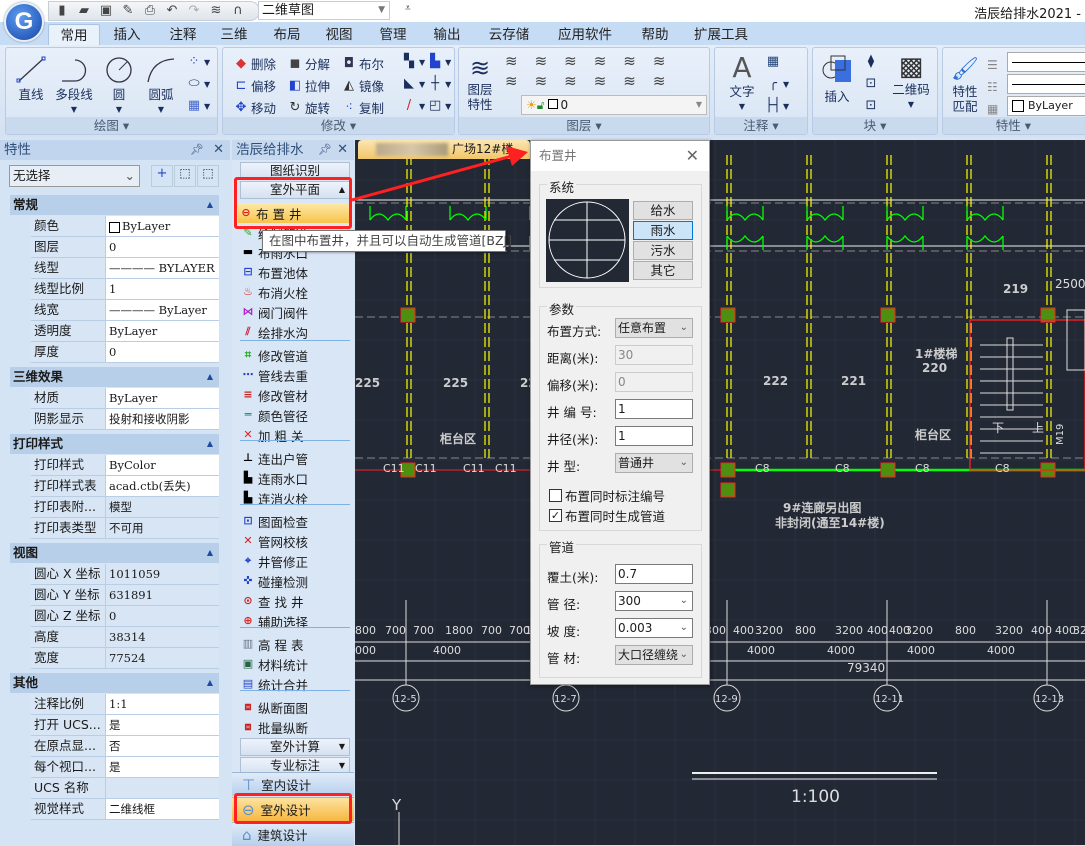 The height and width of the screenshot is (846, 1085). Describe the element at coordinates (585, 35) in the screenshot. I see `tab-9: 应用软件` at that location.